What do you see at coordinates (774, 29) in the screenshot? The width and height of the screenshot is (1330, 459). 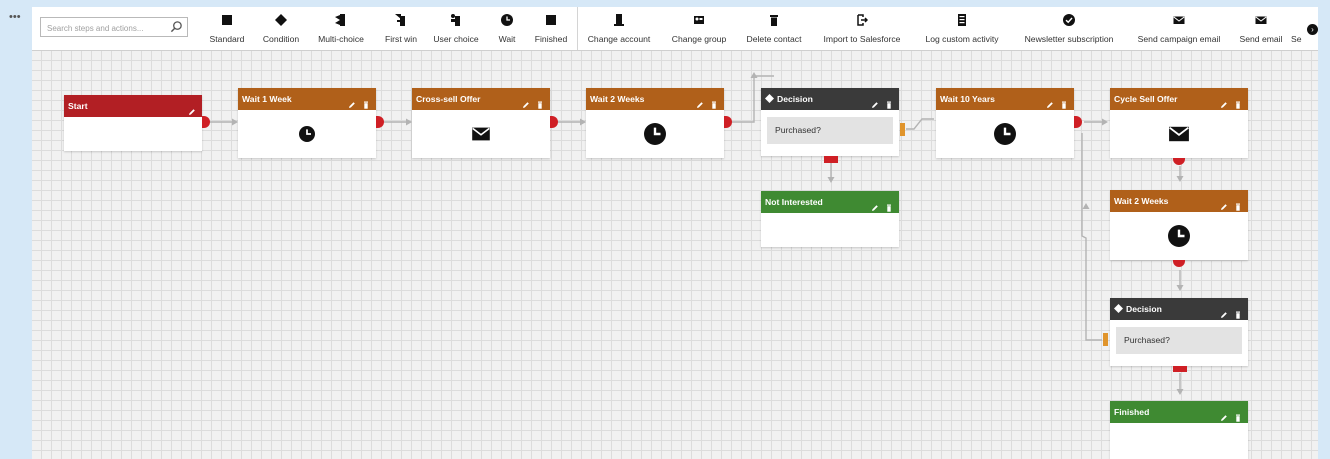 I see `tool-delete-contact: Delete contact` at bounding box center [774, 29].